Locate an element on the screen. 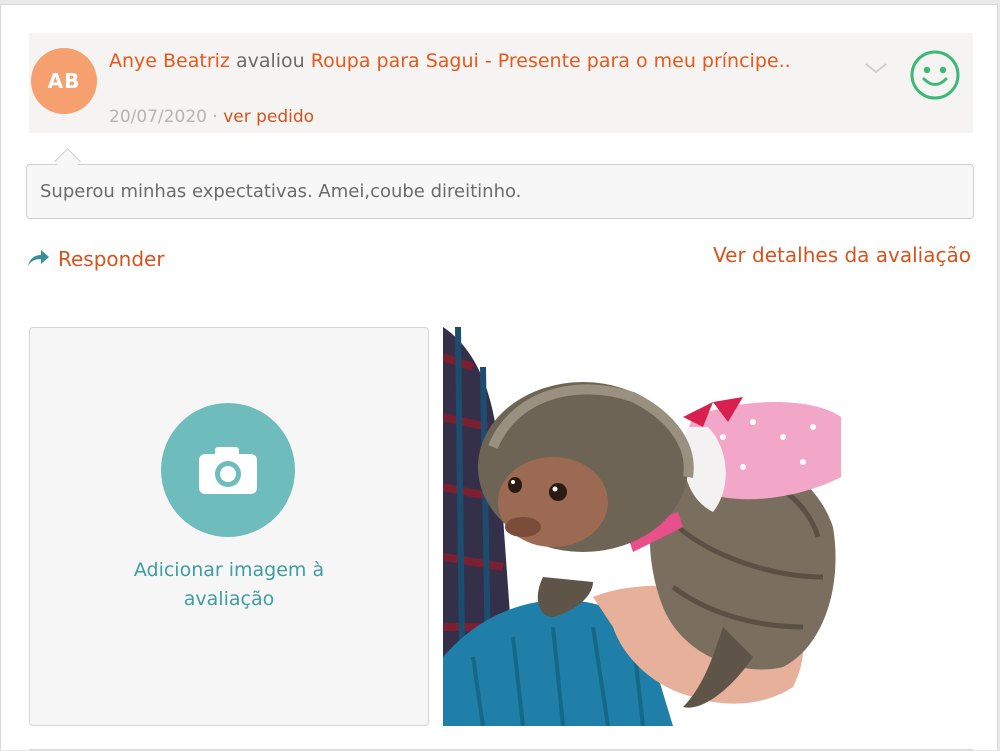 This screenshot has width=1000, height=751. reply-button: Responder is located at coordinates (95, 259).